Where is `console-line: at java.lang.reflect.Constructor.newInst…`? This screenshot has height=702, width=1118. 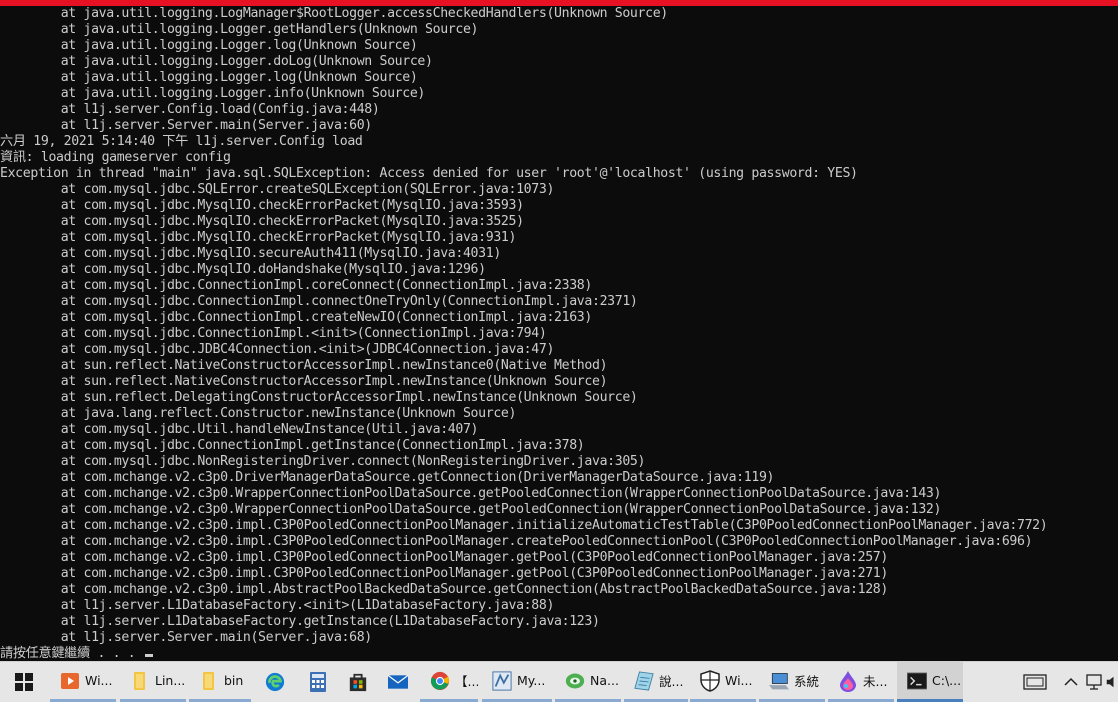 console-line: at java.lang.reflect.Constructor.newInst… is located at coordinates (258, 413).